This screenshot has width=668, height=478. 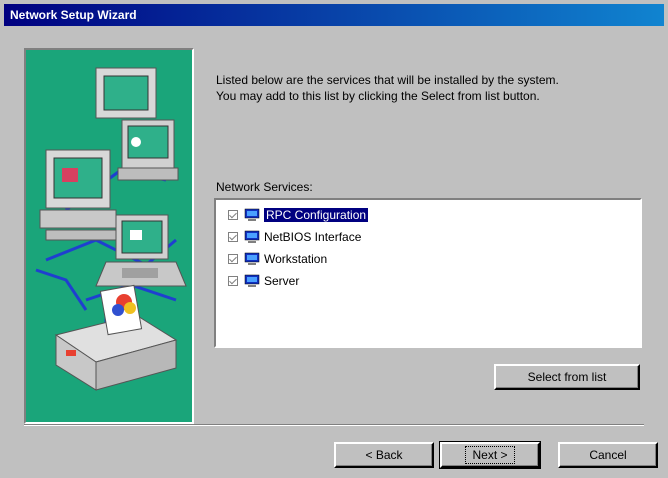 I want to click on select-from-list-label: Select from list, so click(x=567, y=377).